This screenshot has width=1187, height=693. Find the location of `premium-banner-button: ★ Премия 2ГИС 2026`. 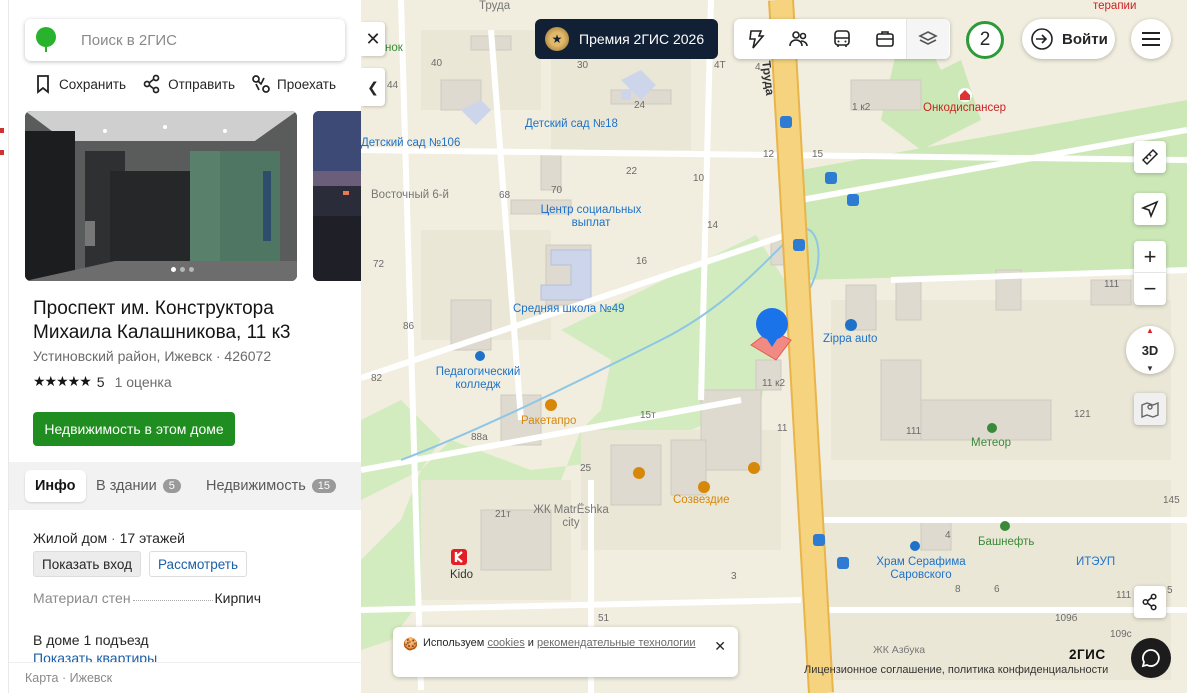

premium-banner-button: ★ Премия 2ГИС 2026 is located at coordinates (626, 39).